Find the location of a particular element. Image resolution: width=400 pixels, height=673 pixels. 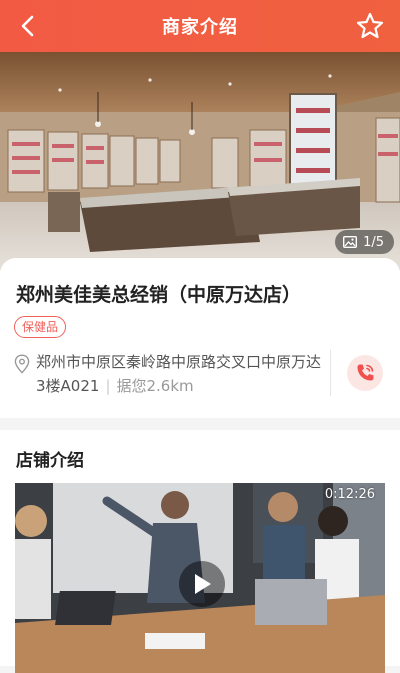

store-name: 郑州美佳美总经销（中原万达店） is located at coordinates (159, 295).